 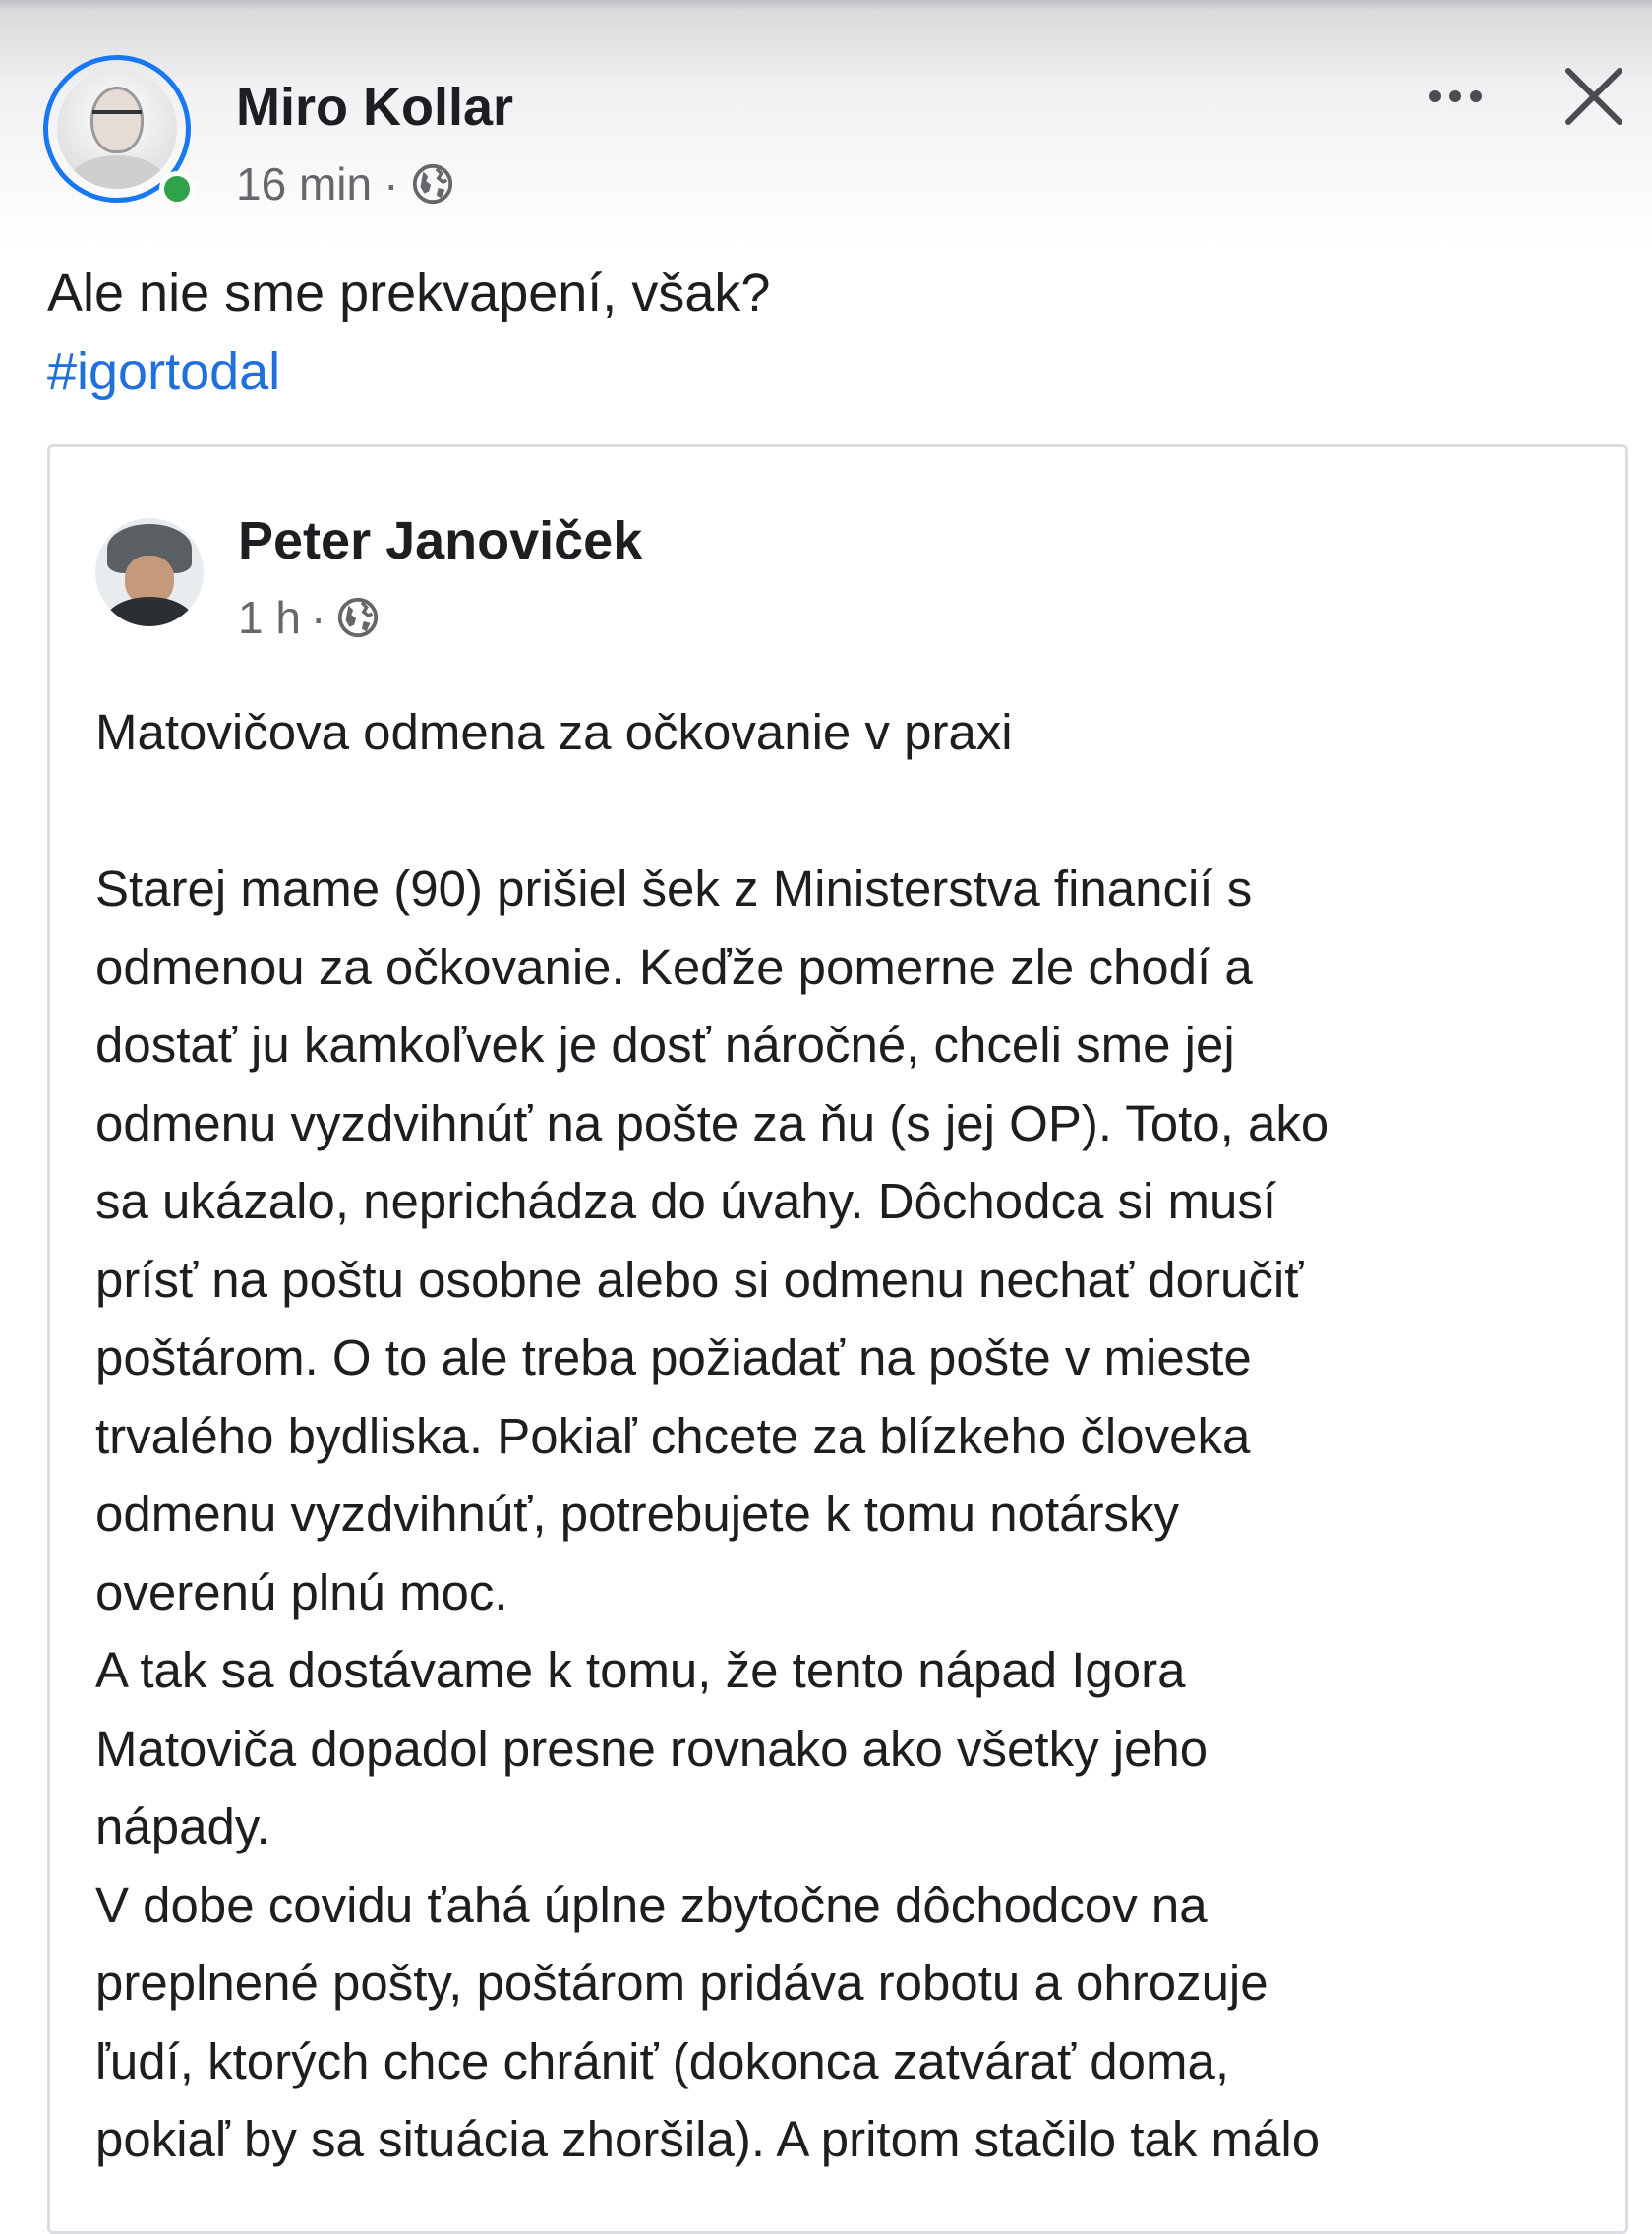 I want to click on more-options-button, so click(x=1455, y=97).